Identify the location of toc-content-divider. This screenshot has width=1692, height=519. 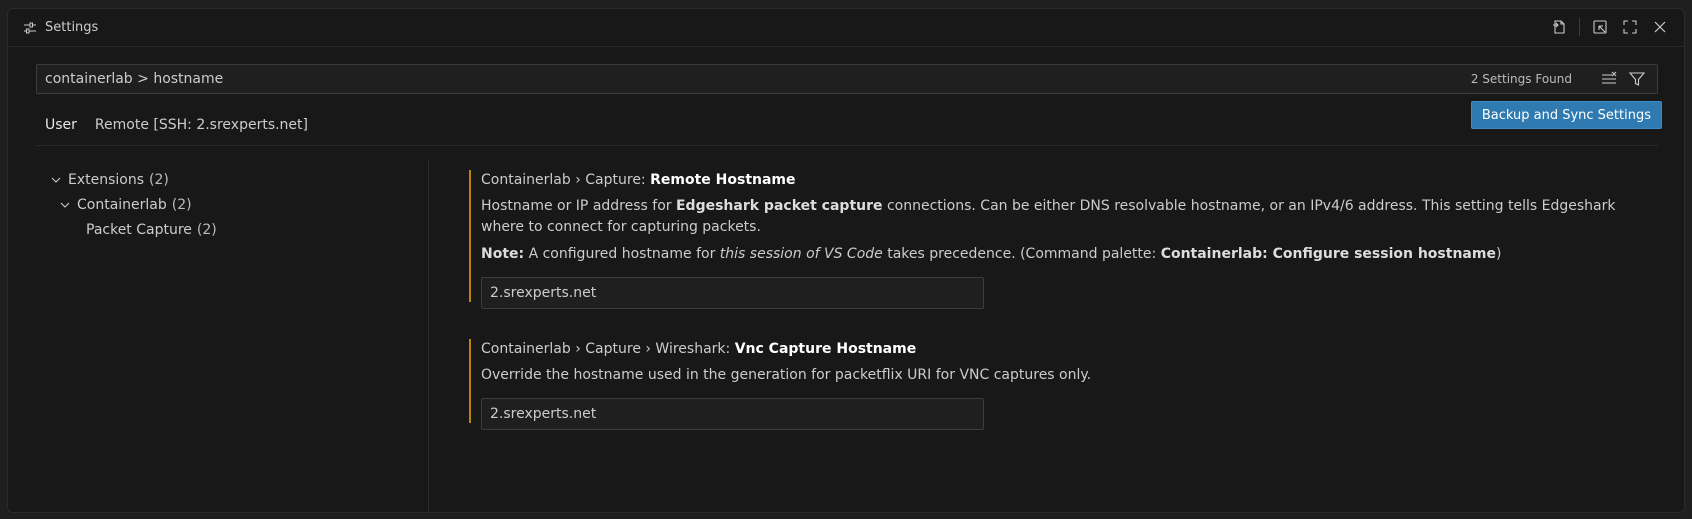
(428, 336).